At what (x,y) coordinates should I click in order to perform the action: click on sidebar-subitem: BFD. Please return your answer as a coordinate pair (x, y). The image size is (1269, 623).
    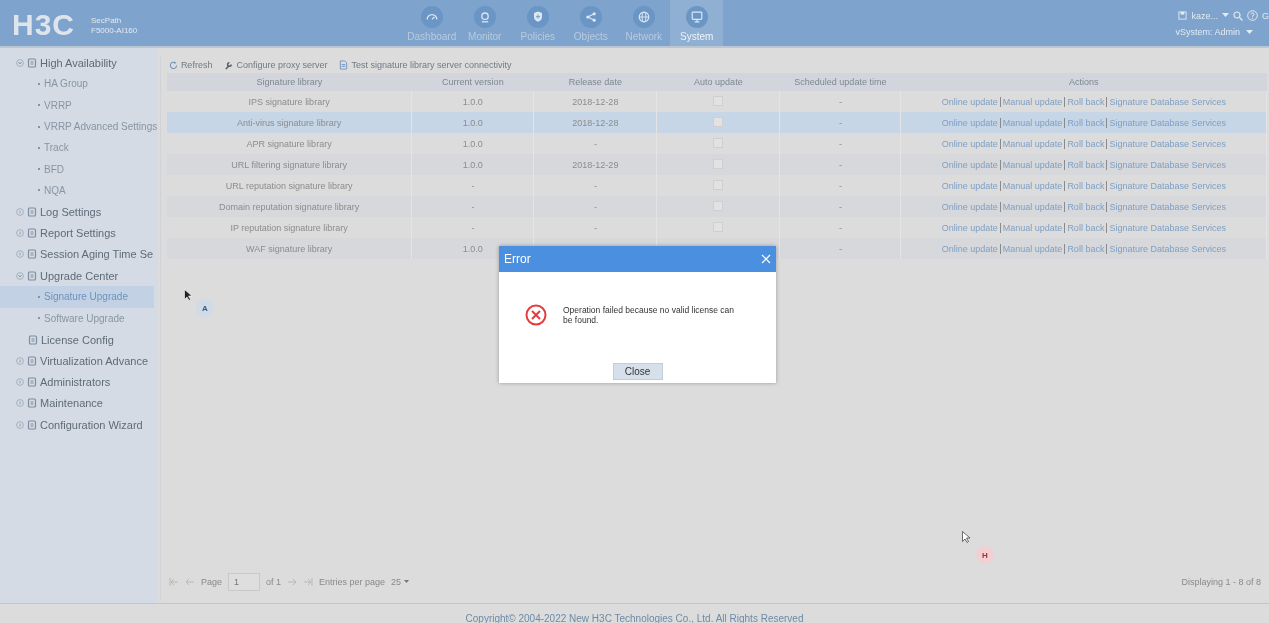
    Looking at the image, I should click on (79, 169).